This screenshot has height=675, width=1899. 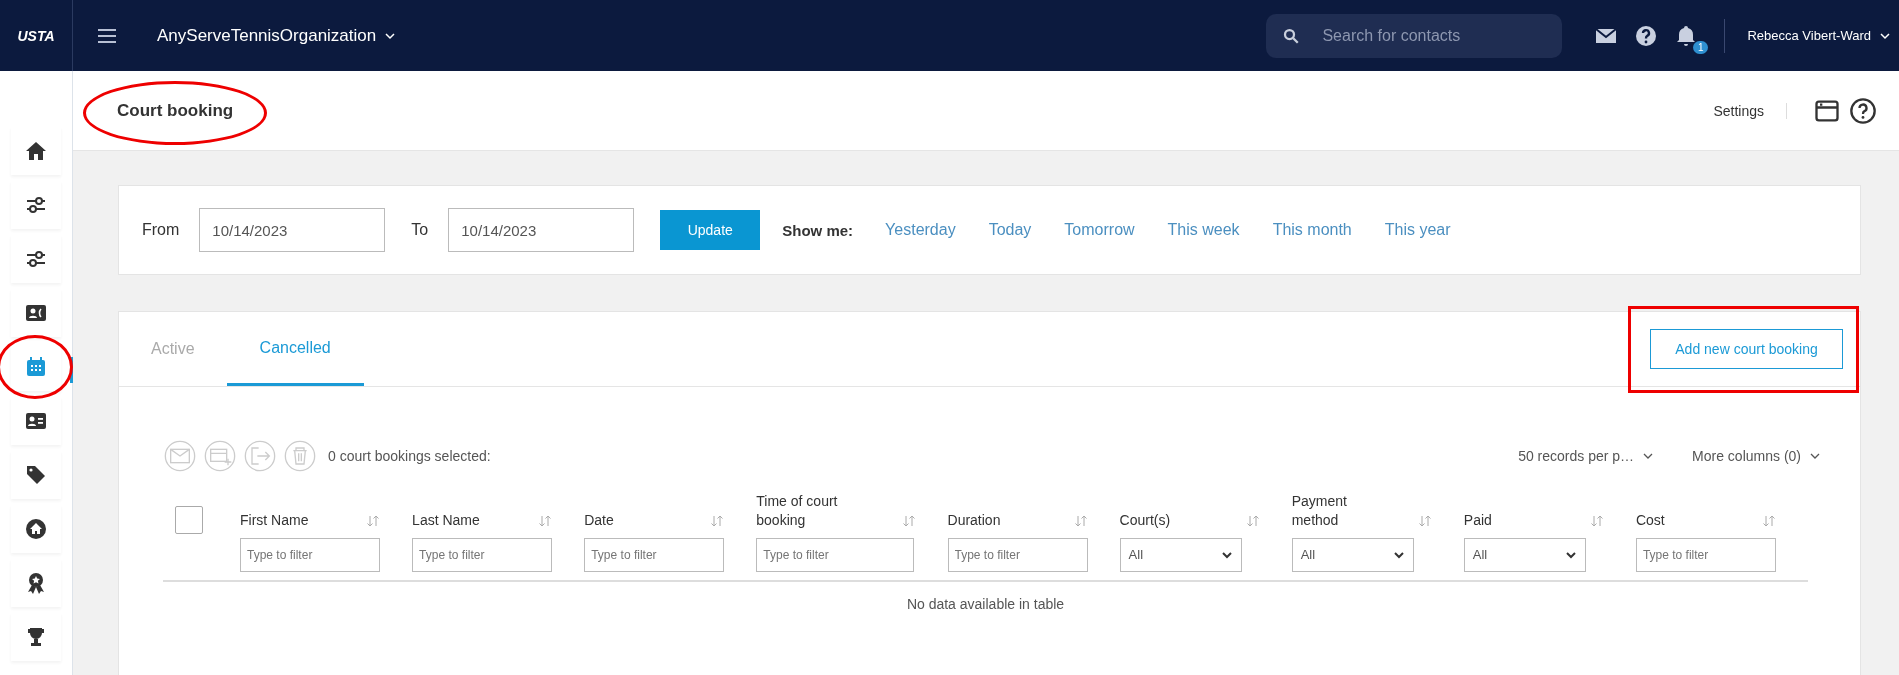 I want to click on column-header: Date, so click(x=634, y=520).